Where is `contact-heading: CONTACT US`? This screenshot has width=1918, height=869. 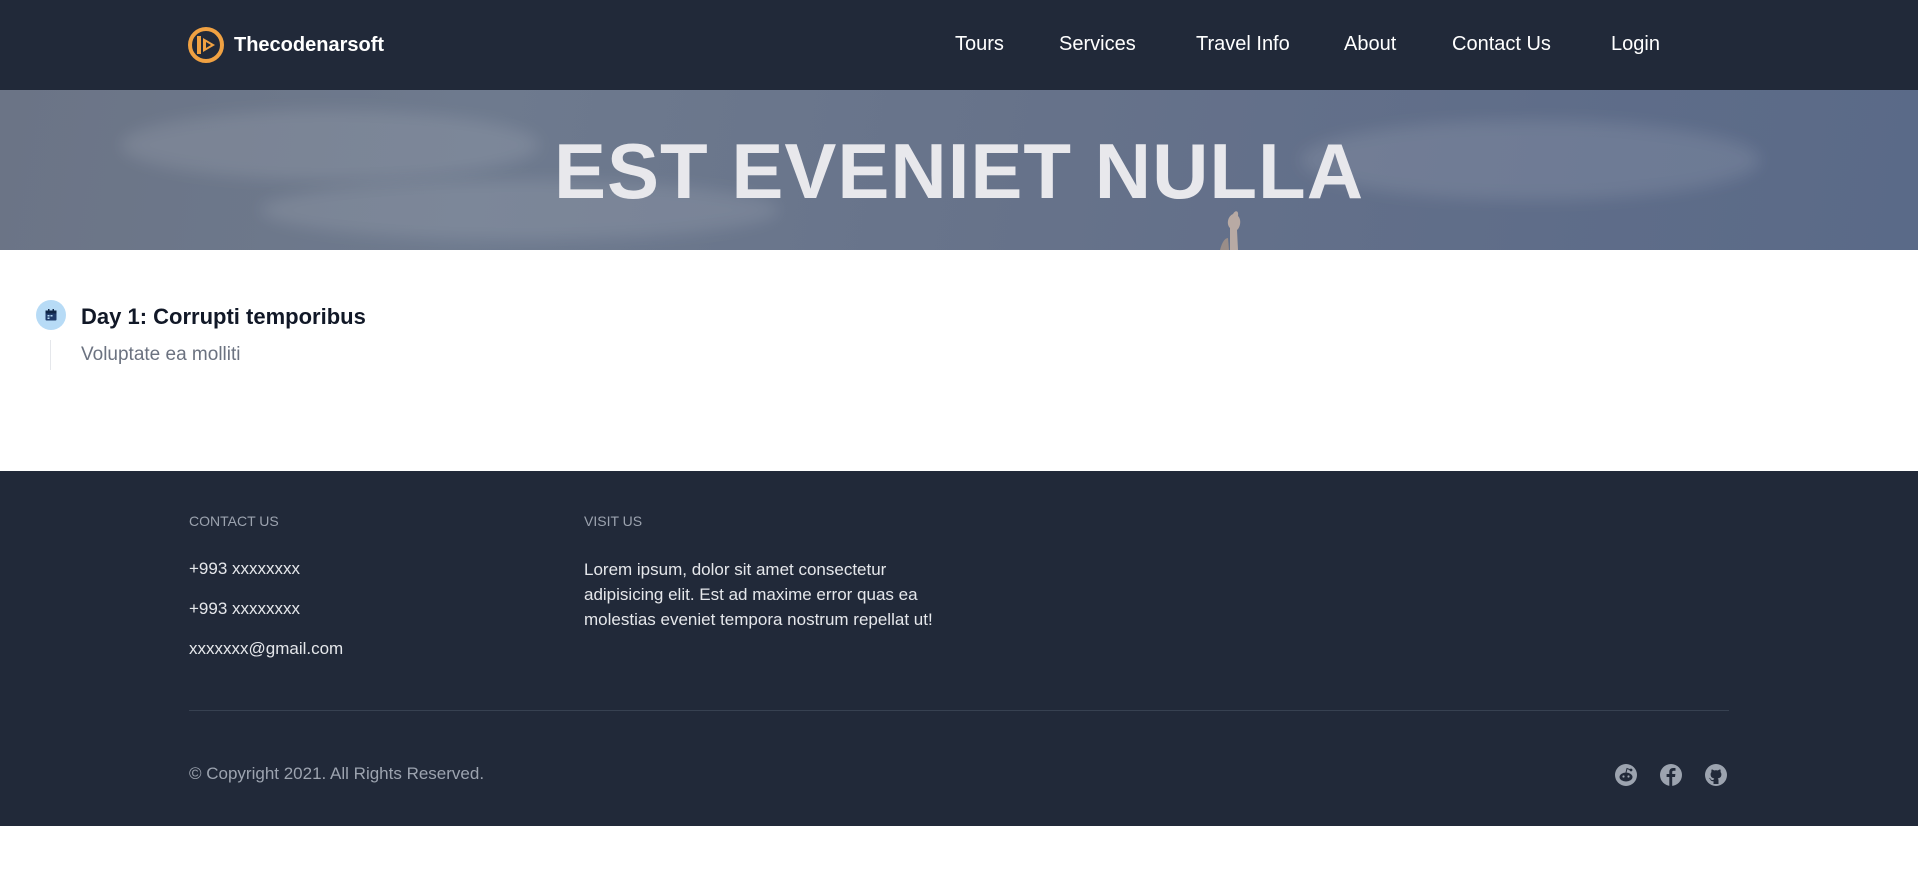
contact-heading: CONTACT US is located at coordinates (234, 521).